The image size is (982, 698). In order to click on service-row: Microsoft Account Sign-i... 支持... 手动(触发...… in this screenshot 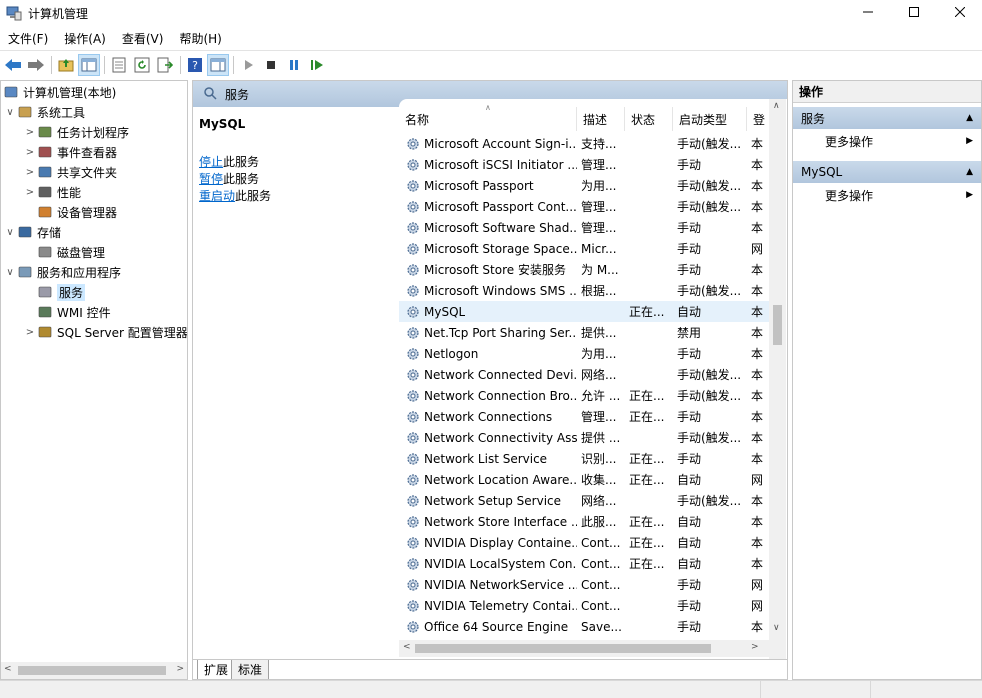, I will do `click(584, 143)`.